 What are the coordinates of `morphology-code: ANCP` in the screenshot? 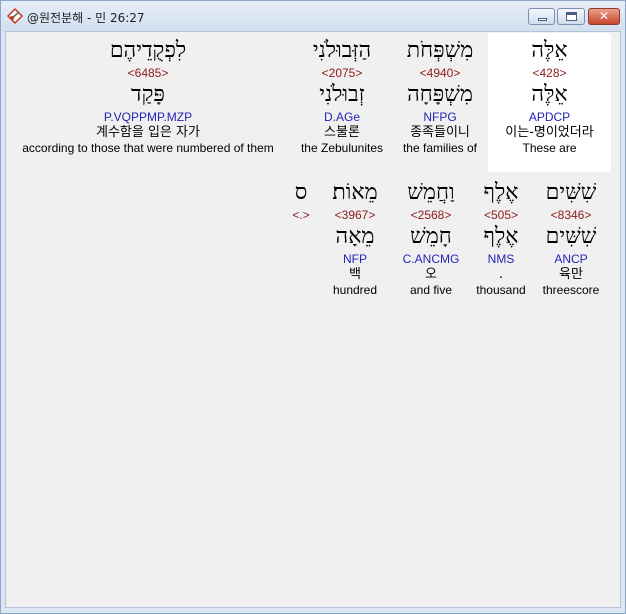 It's located at (571, 259).